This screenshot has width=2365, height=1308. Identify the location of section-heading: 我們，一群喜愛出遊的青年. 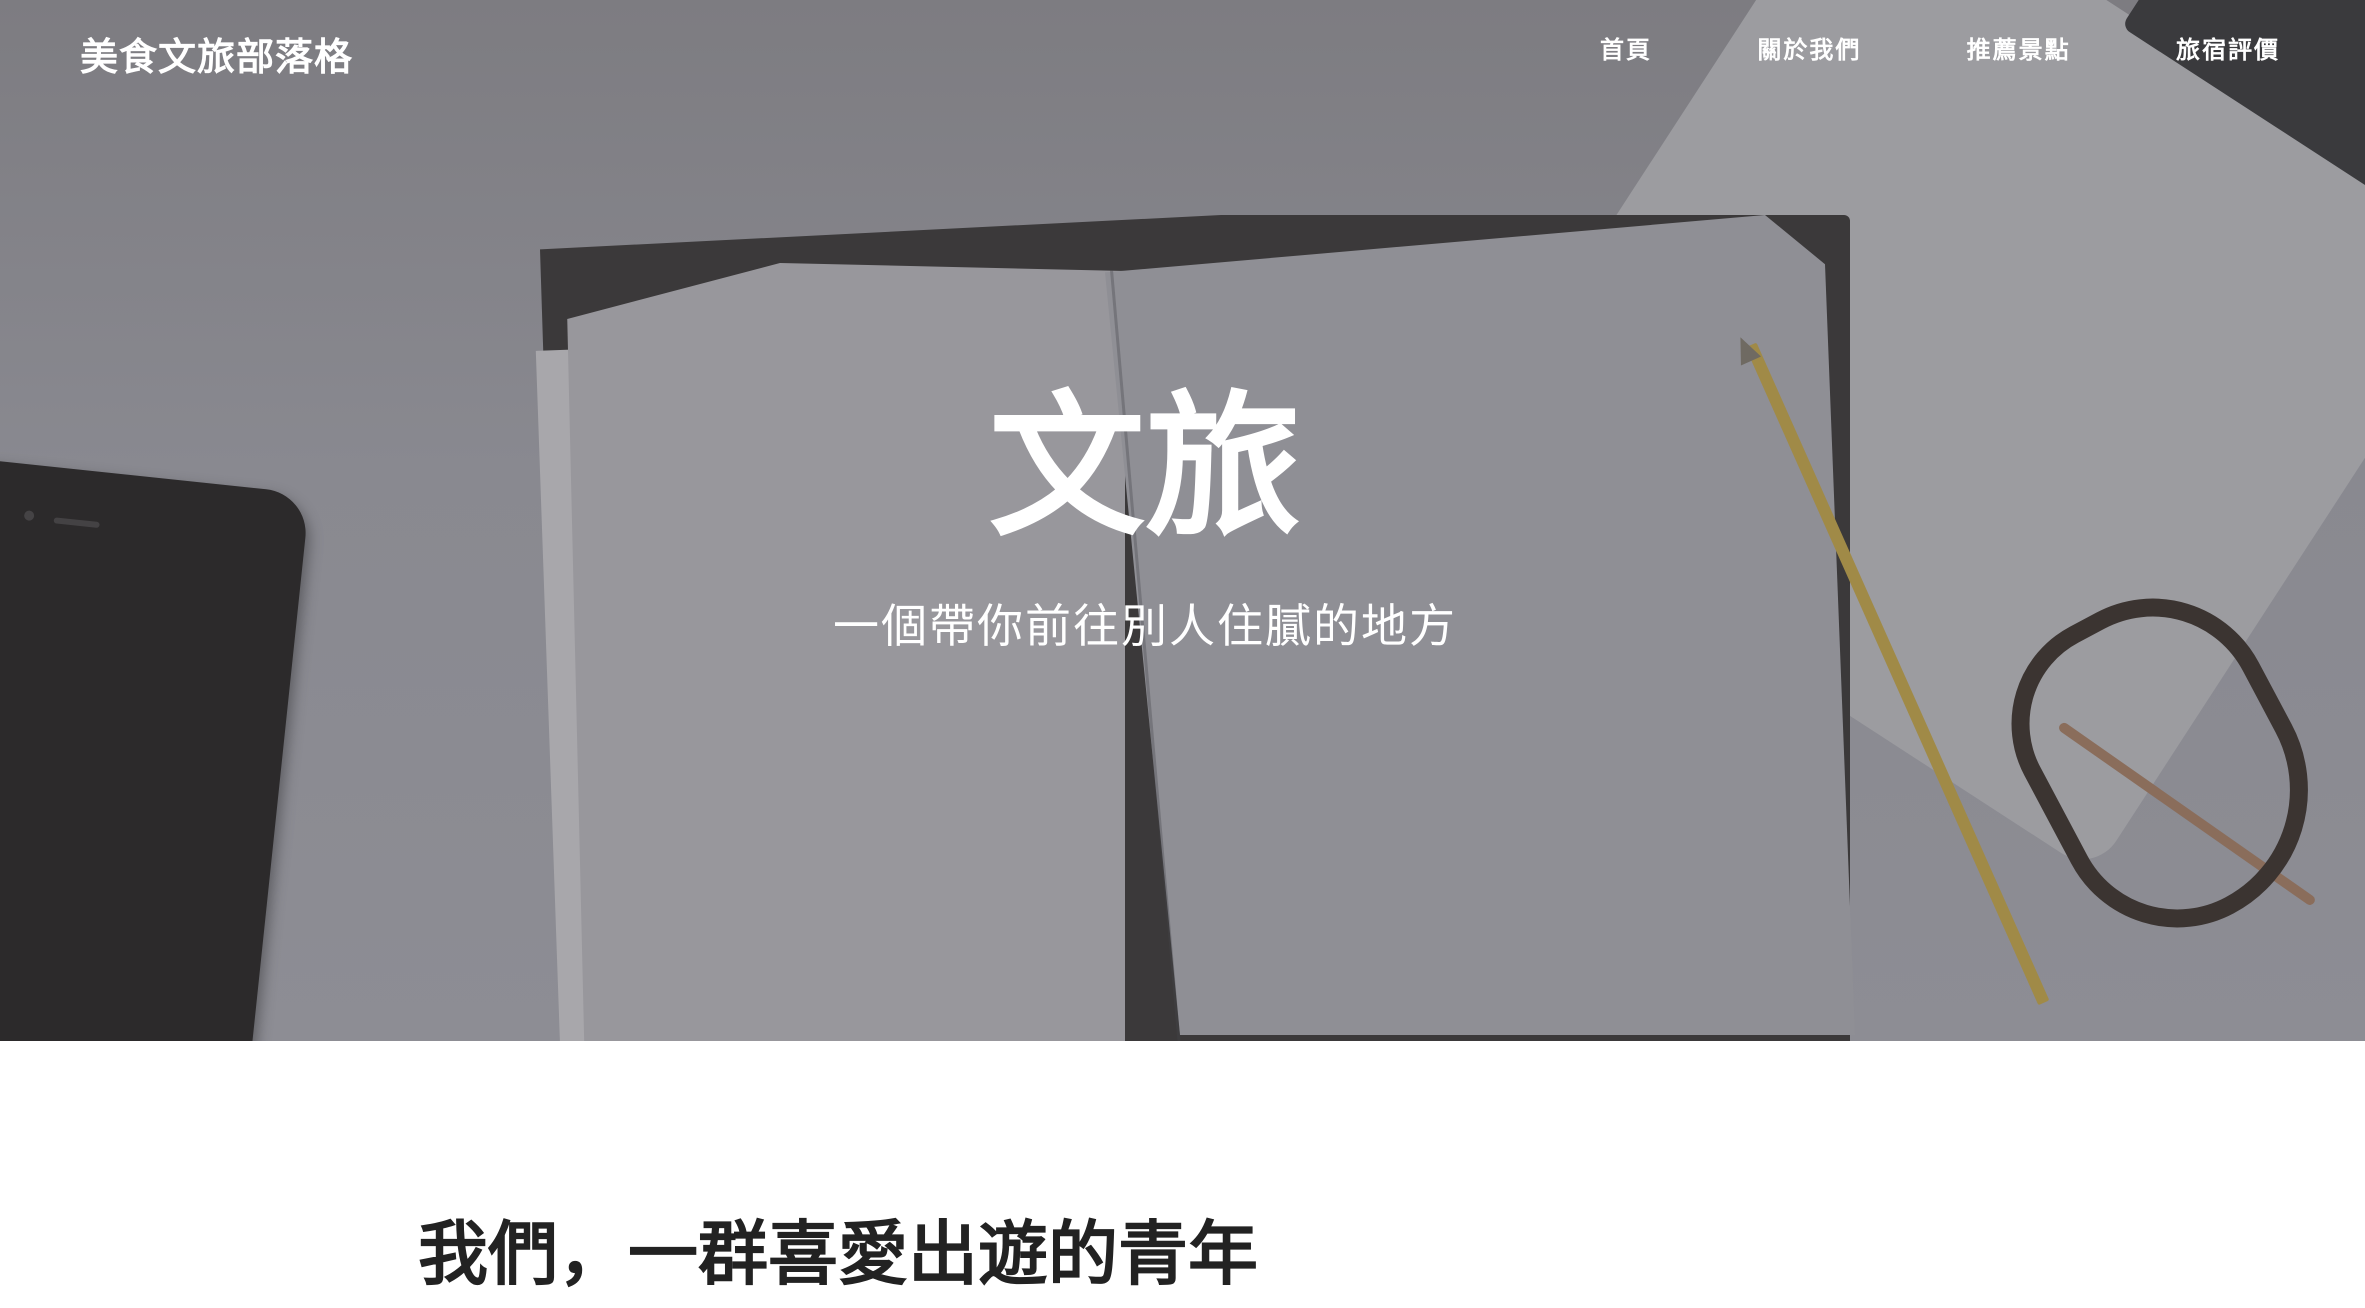
(838, 1254).